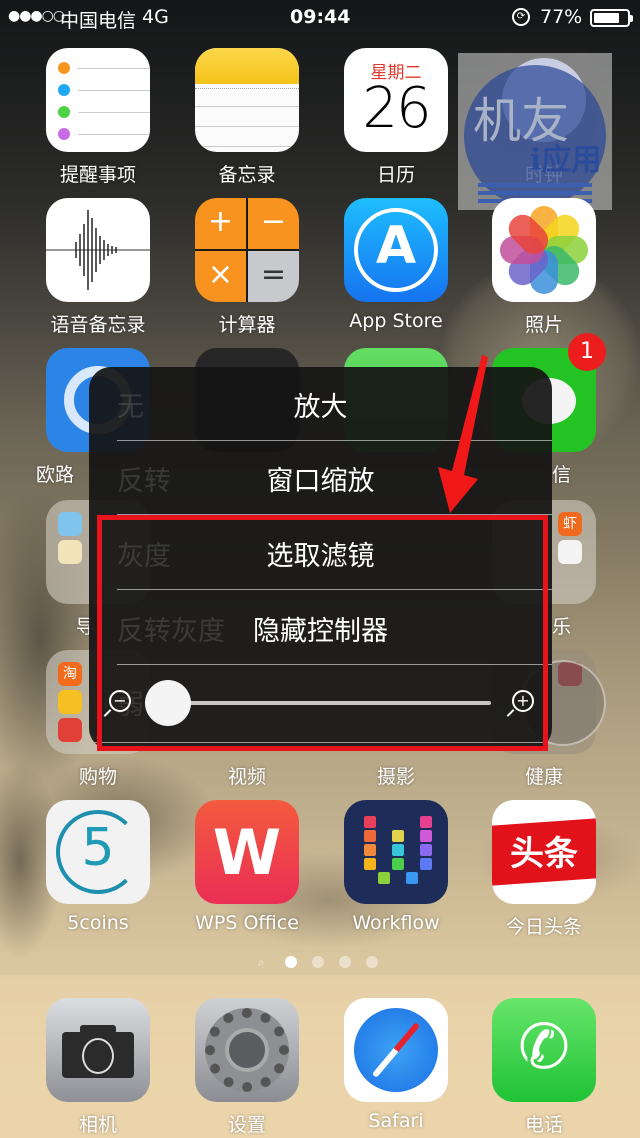 The image size is (640, 1138). Describe the element at coordinates (264, 962) in the screenshot. I see `spotlight-search-icon: ⌕` at that location.